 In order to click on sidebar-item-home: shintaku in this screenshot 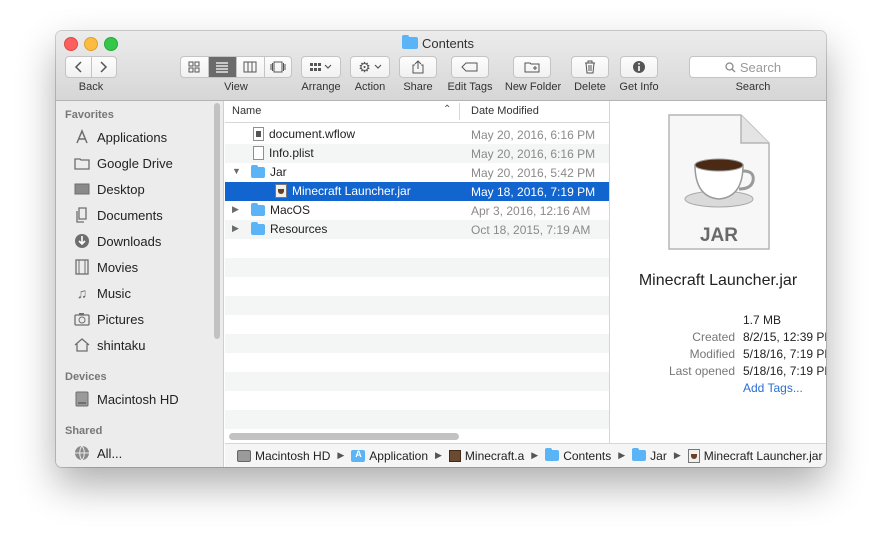, I will do `click(145, 345)`.